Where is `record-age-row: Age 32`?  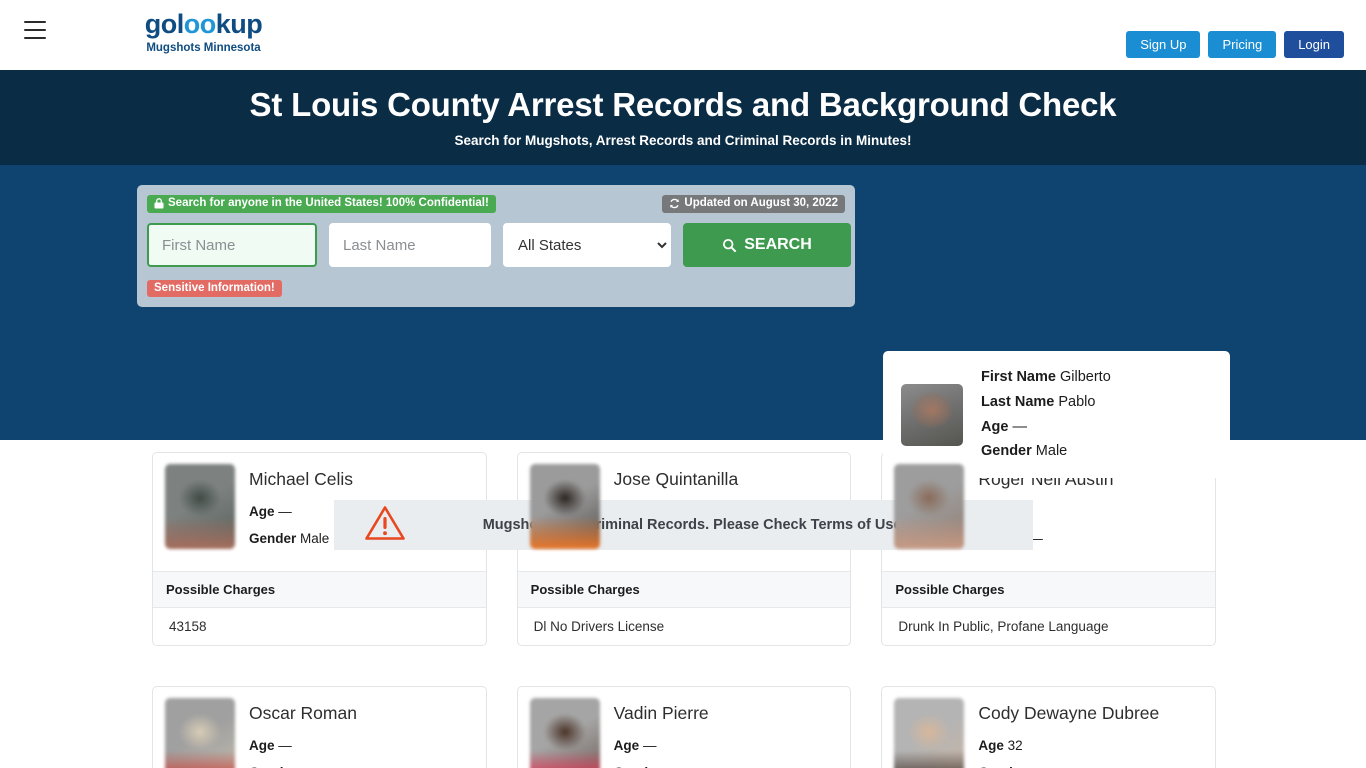
record-age-row: Age 32 is located at coordinates (1068, 746).